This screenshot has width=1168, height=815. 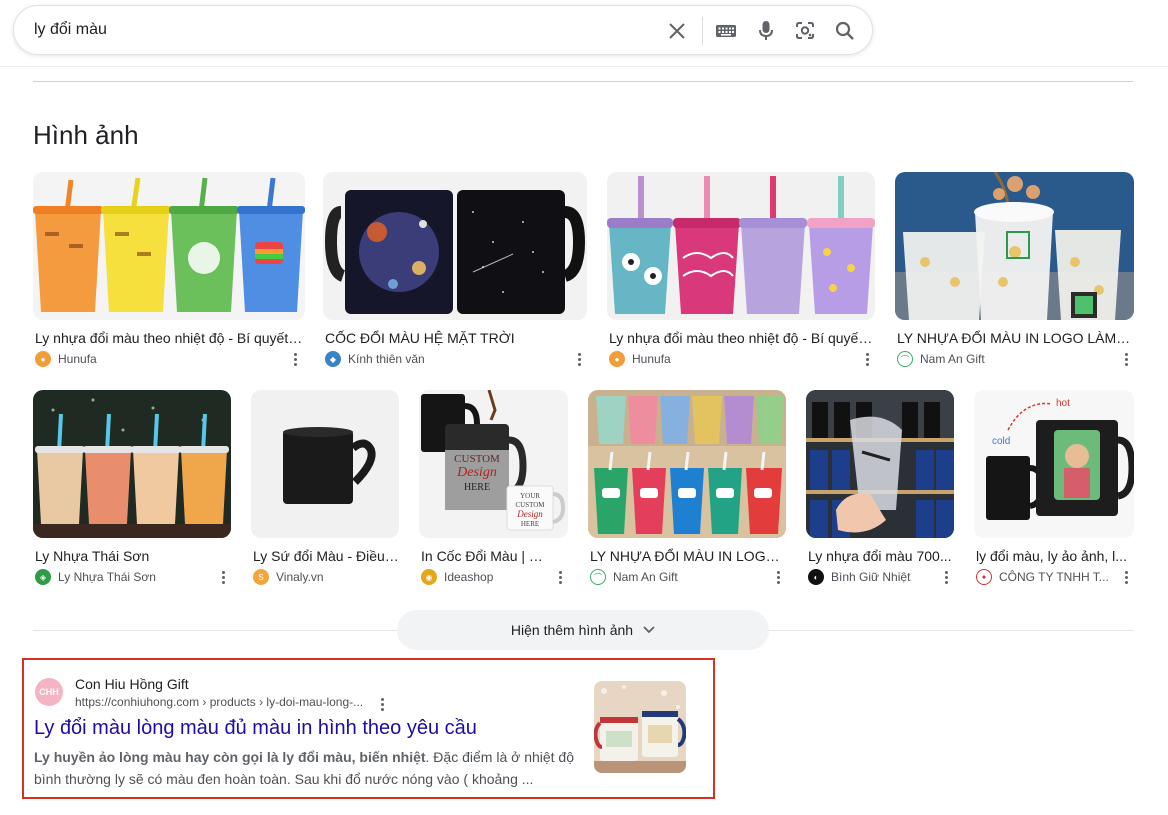 What do you see at coordinates (583, 81) in the screenshot?
I see `section-divider` at bounding box center [583, 81].